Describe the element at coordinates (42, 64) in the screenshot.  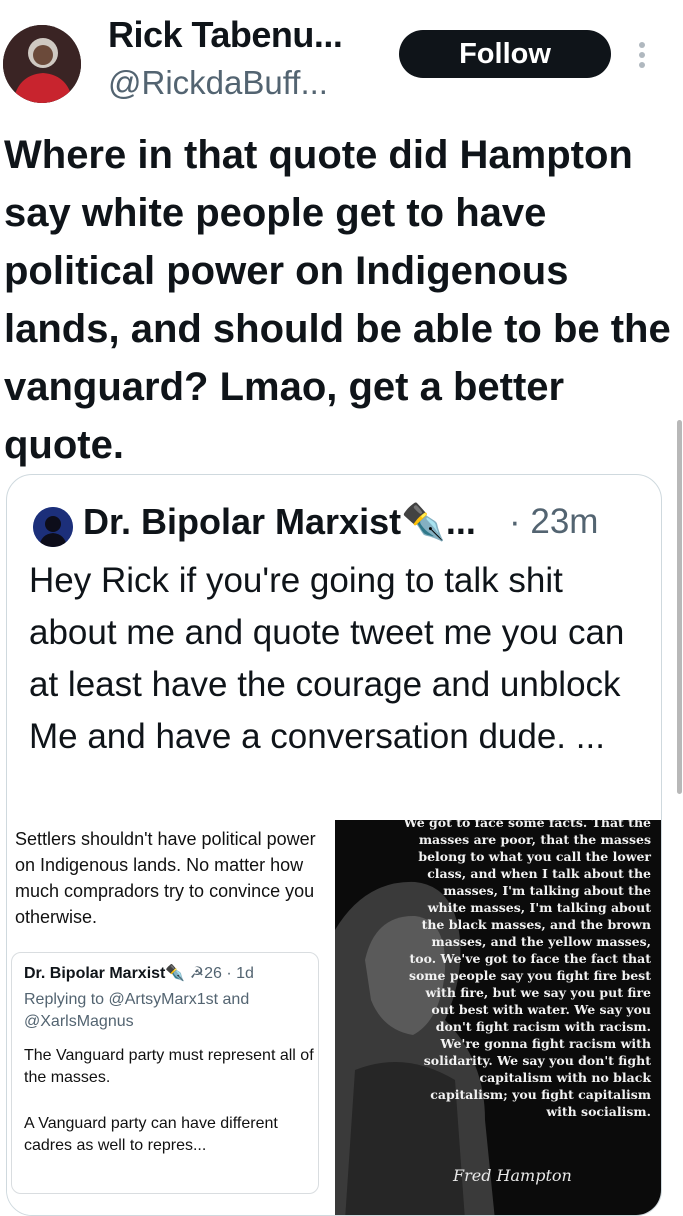
I see `author-avatar` at that location.